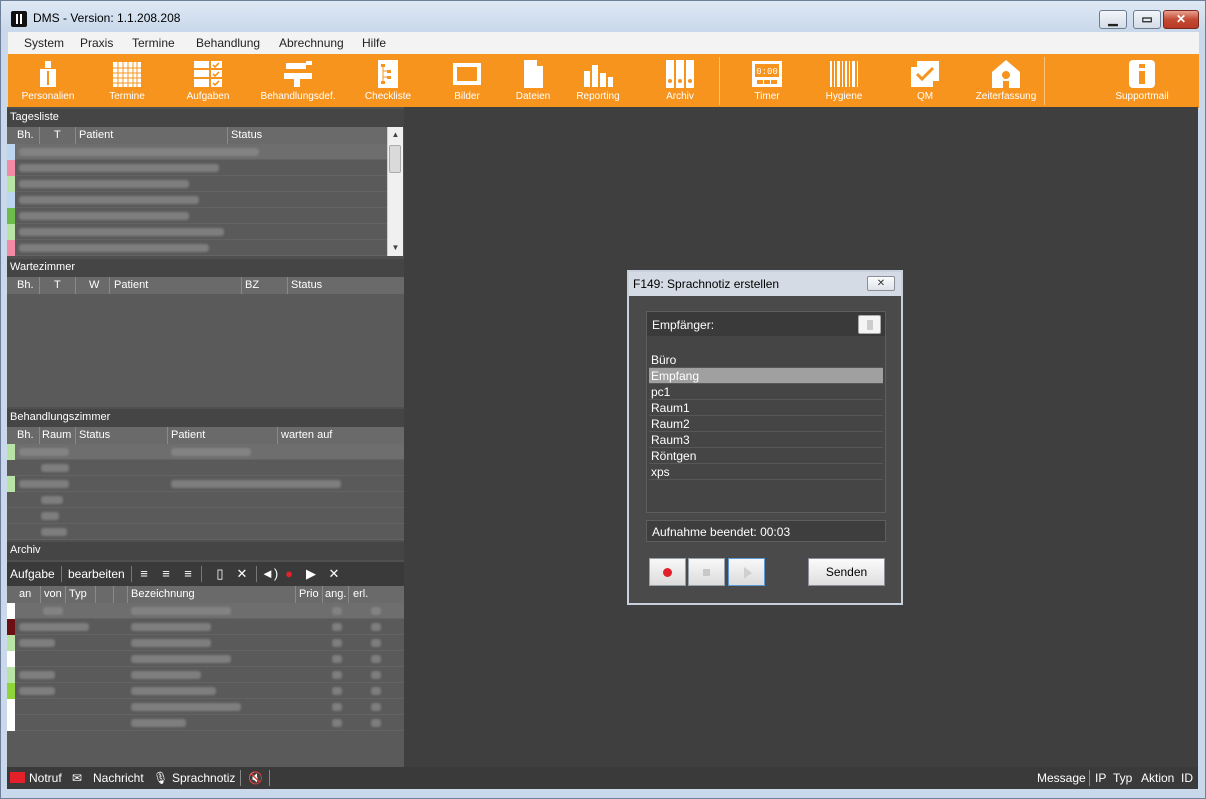  I want to click on col-bezeichnung: Bezeichnung, so click(163, 594).